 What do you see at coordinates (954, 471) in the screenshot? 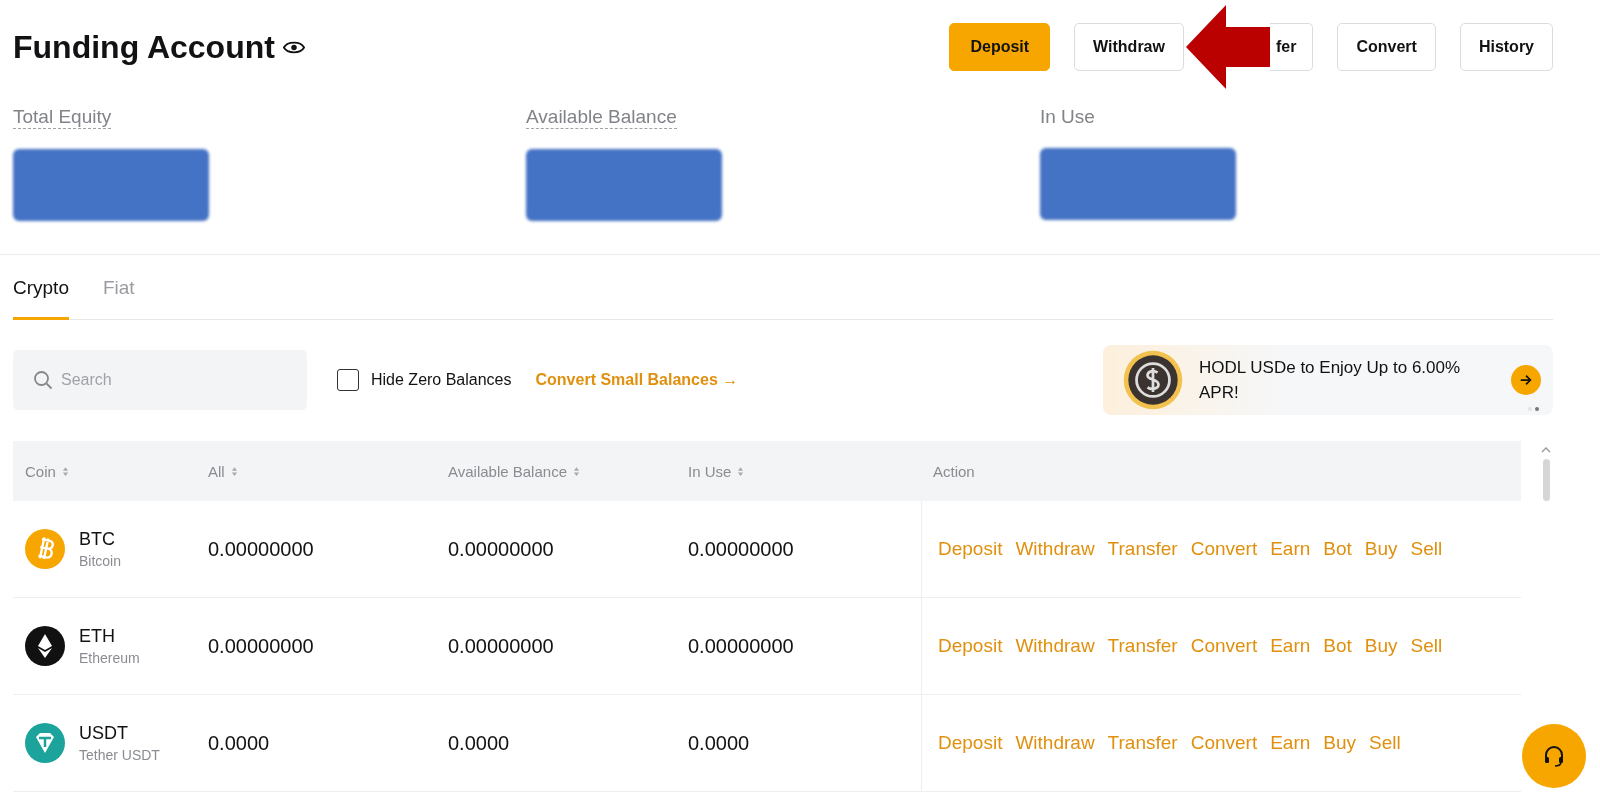
I see `column-header: Action` at bounding box center [954, 471].